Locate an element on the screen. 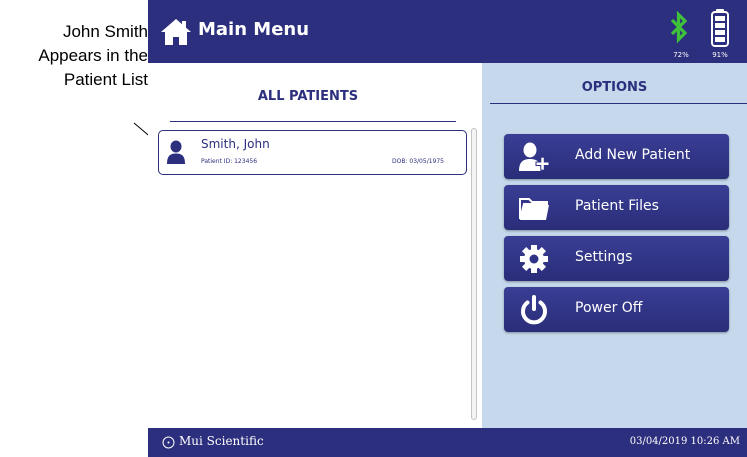 This screenshot has height=457, width=747. annotation-line: John Smith is located at coordinates (105, 31).